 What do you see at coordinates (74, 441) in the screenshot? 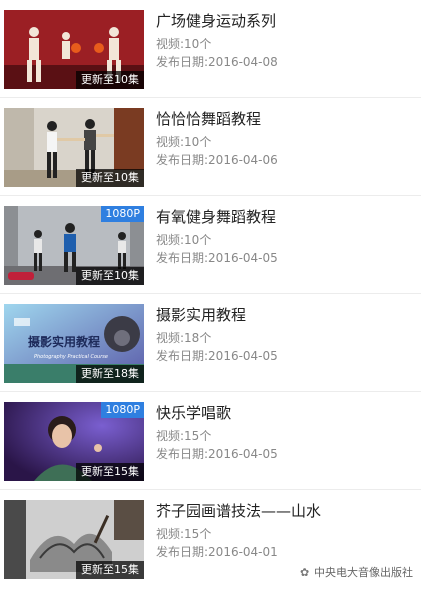
I see `thumbnail: 1080P 更新至15集` at bounding box center [74, 441].